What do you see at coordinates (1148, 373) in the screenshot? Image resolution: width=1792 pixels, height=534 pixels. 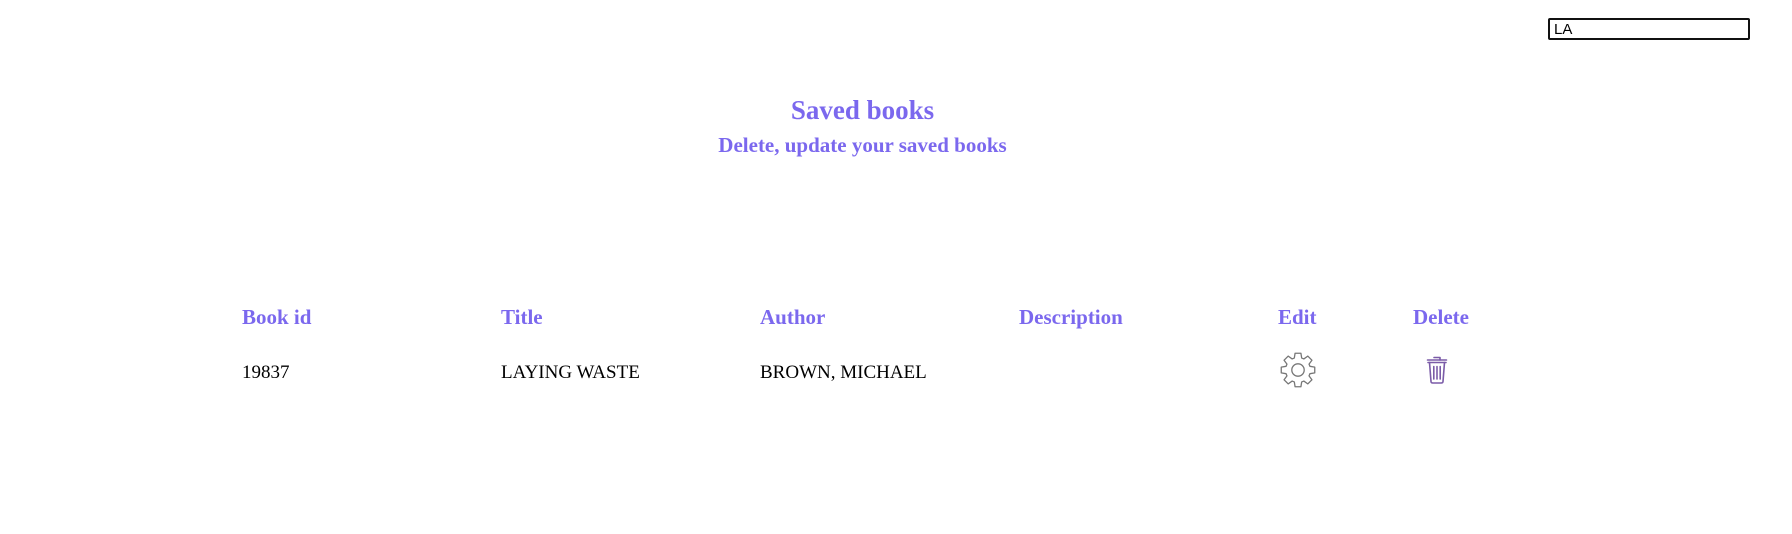 I see `cell-description` at bounding box center [1148, 373].